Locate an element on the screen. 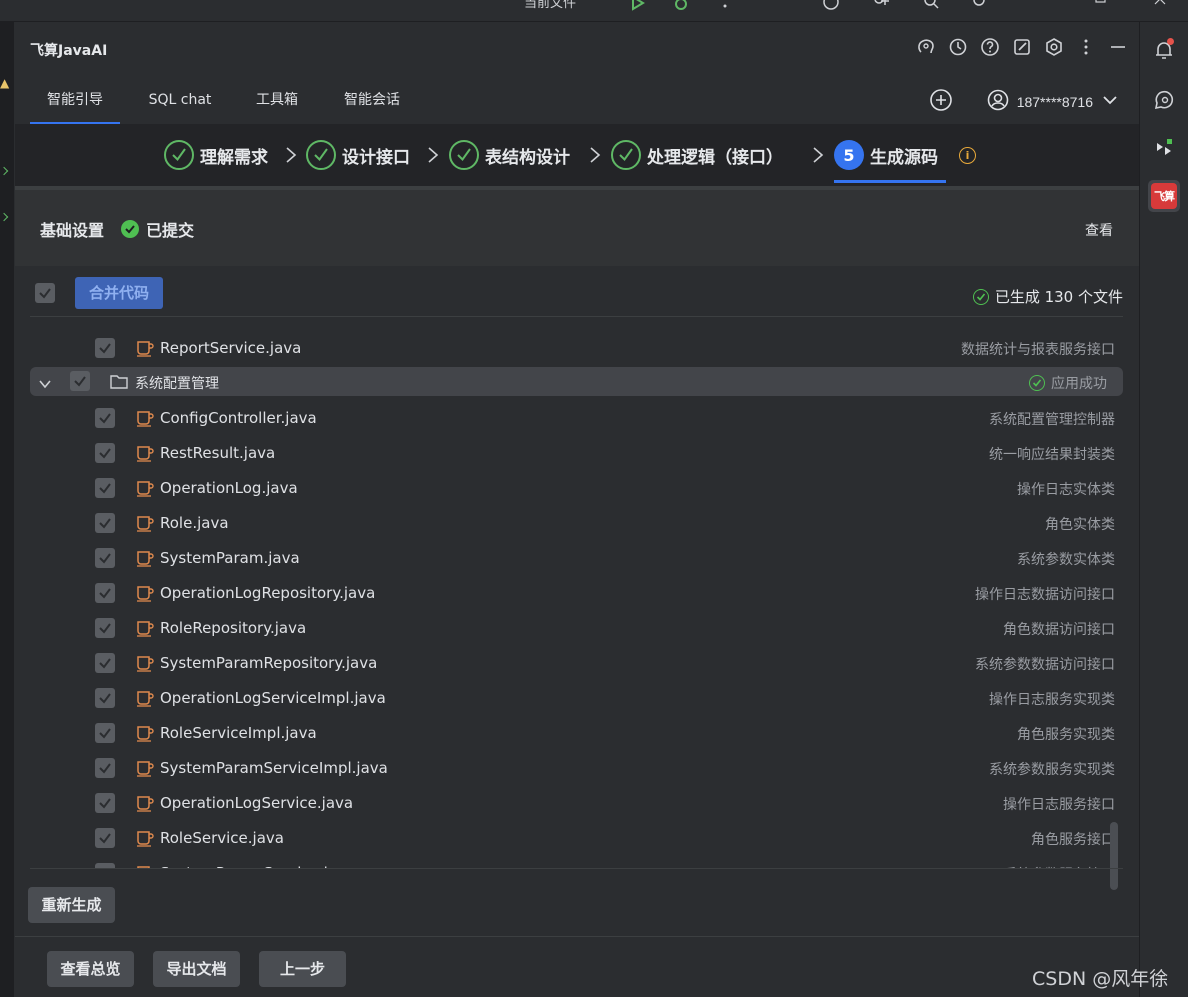 The height and width of the screenshot is (997, 1188). file-row: Role.java 角色实体类 is located at coordinates (576, 523).